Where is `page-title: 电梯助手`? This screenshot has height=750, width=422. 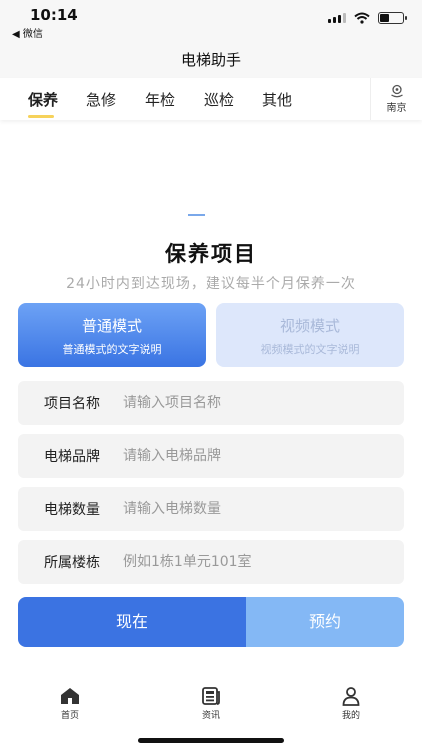 page-title: 电梯助手 is located at coordinates (211, 60).